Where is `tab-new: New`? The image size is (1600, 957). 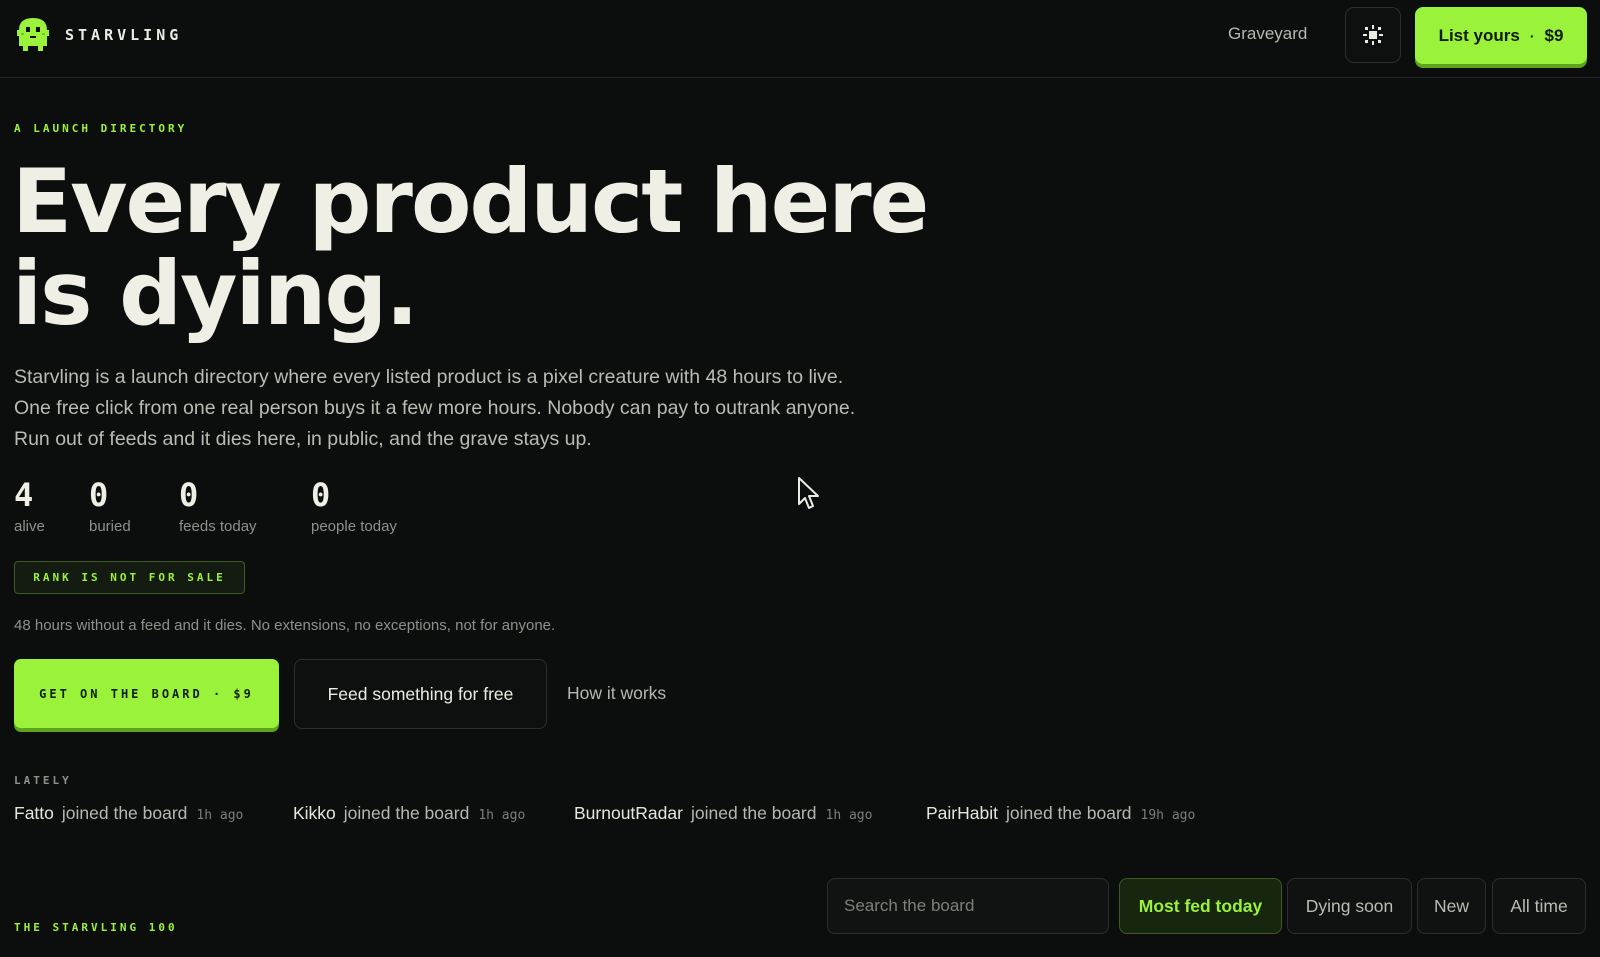
tab-new: New is located at coordinates (1451, 906).